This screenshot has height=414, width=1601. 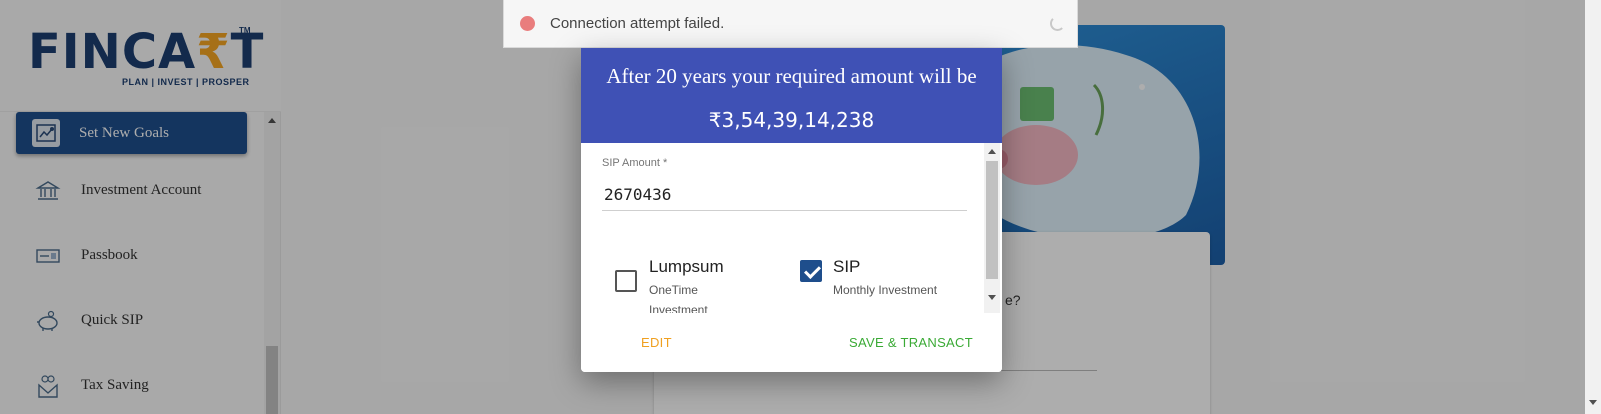 What do you see at coordinates (527, 23) in the screenshot?
I see `error-status-icon` at bounding box center [527, 23].